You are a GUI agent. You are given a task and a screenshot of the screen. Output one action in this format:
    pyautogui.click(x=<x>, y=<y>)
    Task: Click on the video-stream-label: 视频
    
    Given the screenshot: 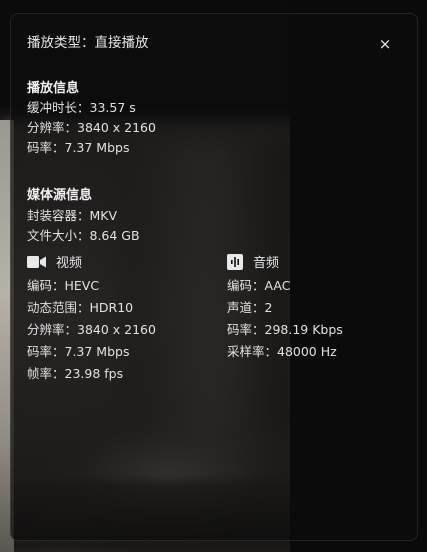 What is the action you would take?
    pyautogui.click(x=69, y=263)
    